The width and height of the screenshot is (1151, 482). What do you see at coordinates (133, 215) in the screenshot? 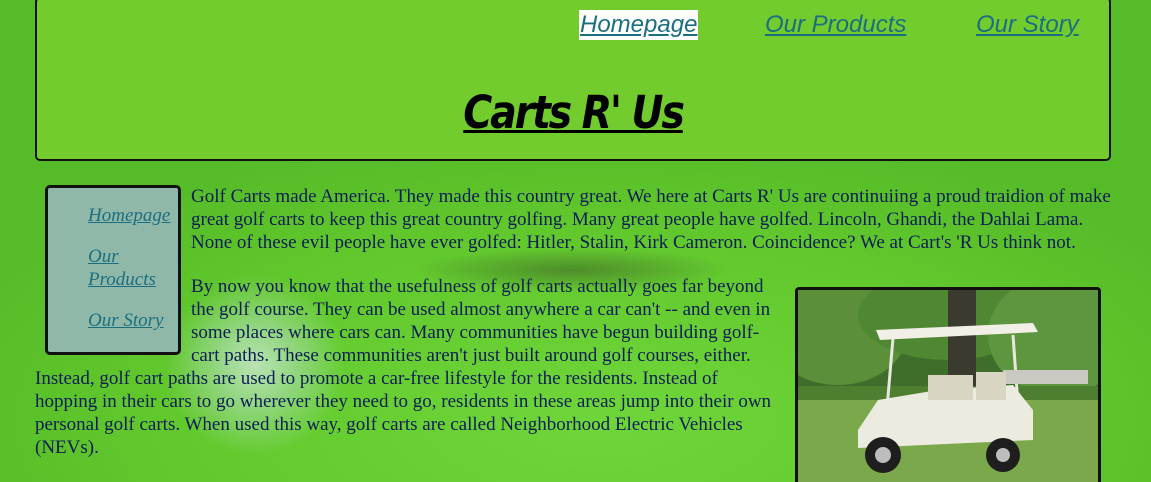
I see `side-nav-homepage-link: Homepage` at bounding box center [133, 215].